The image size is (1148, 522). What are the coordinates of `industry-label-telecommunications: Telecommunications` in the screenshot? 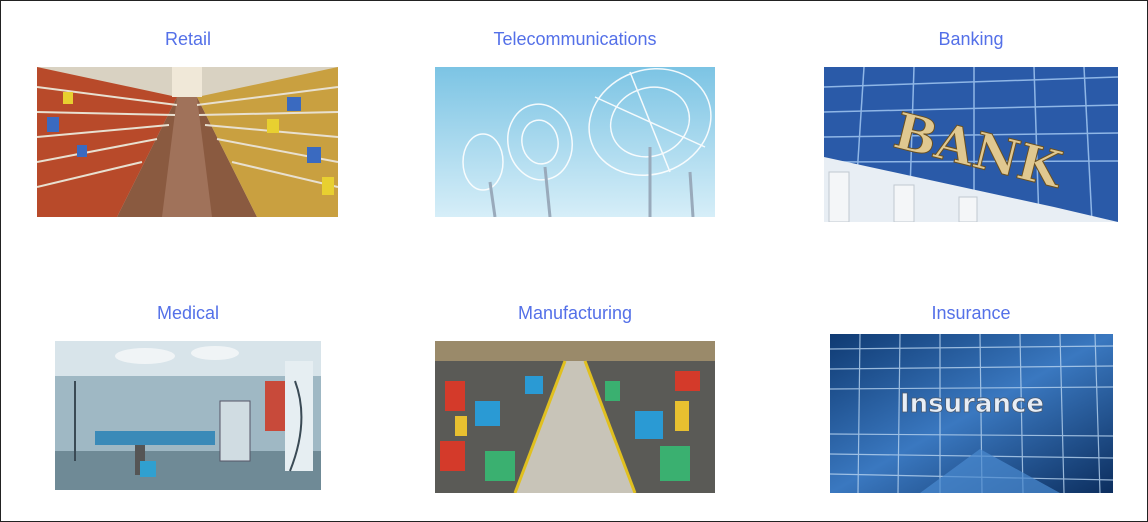 It's located at (575, 39).